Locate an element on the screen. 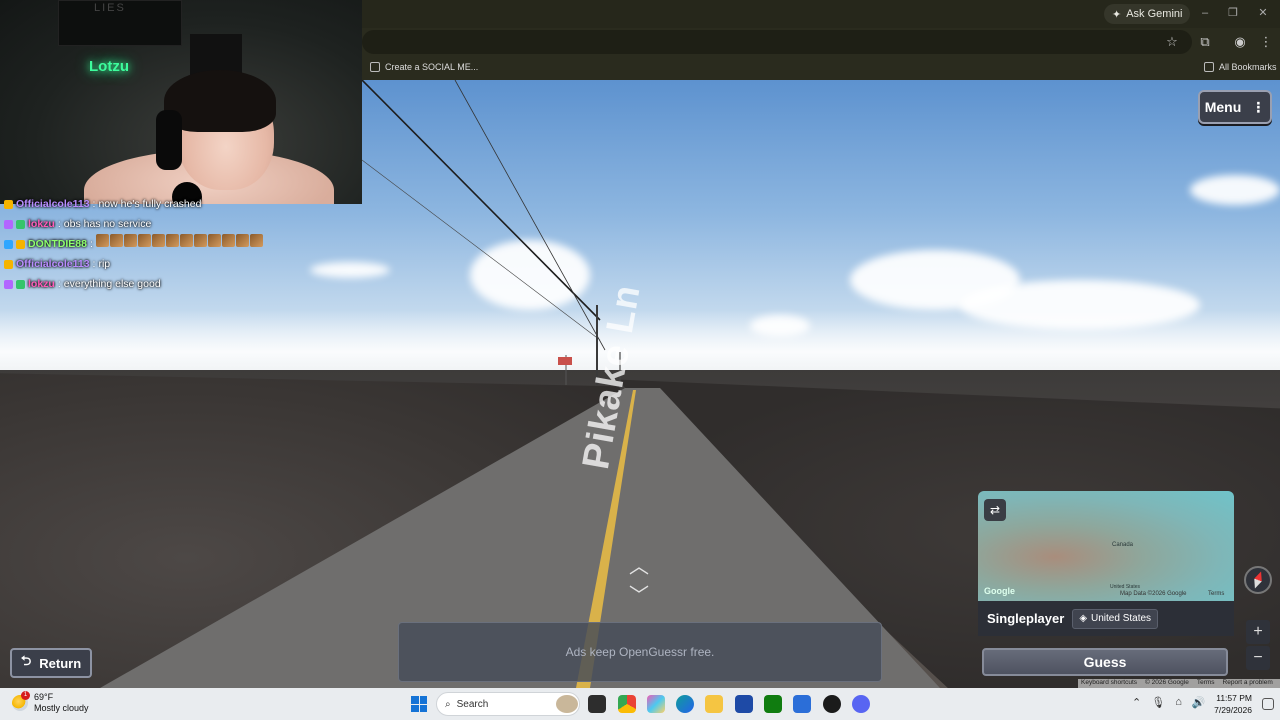 The width and height of the screenshot is (1280, 720). return-arrow-icon: ⮌ is located at coordinates (26, 660).